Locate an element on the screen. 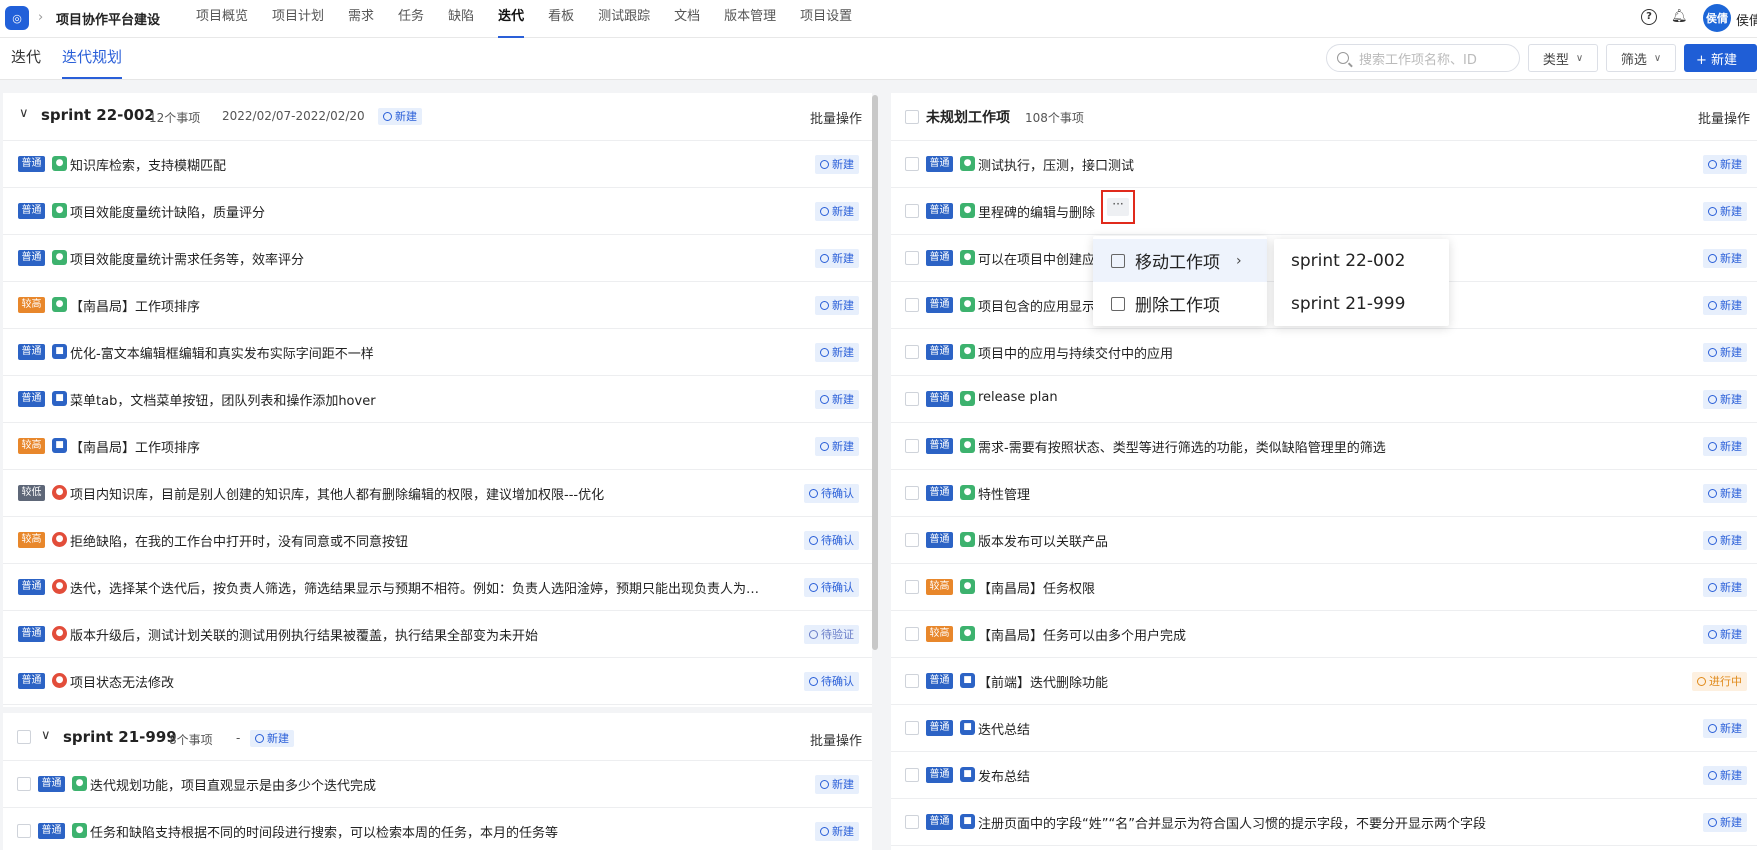 This screenshot has height=850, width=1757. menu-item-9: 版本管理 is located at coordinates (750, 19).